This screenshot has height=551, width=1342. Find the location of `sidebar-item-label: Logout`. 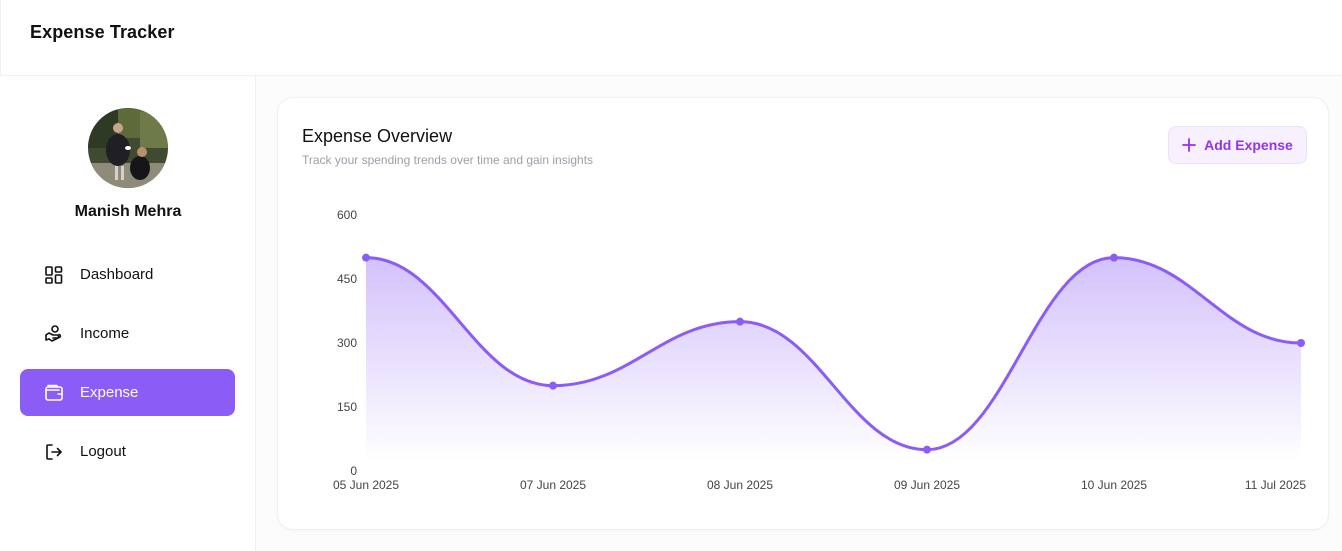

sidebar-item-label: Logout is located at coordinates (103, 451).